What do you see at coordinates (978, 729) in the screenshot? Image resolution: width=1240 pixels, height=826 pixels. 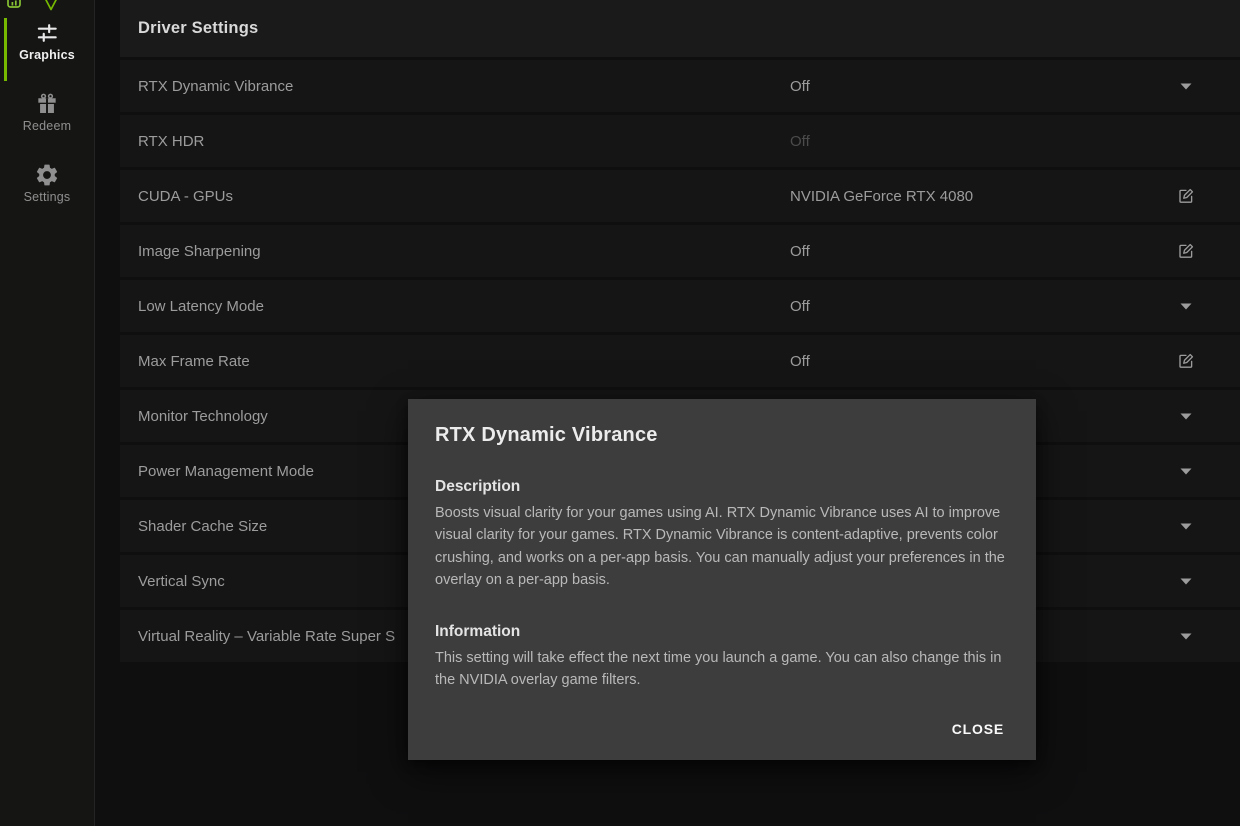 I see `close-button: CLOSE` at bounding box center [978, 729].